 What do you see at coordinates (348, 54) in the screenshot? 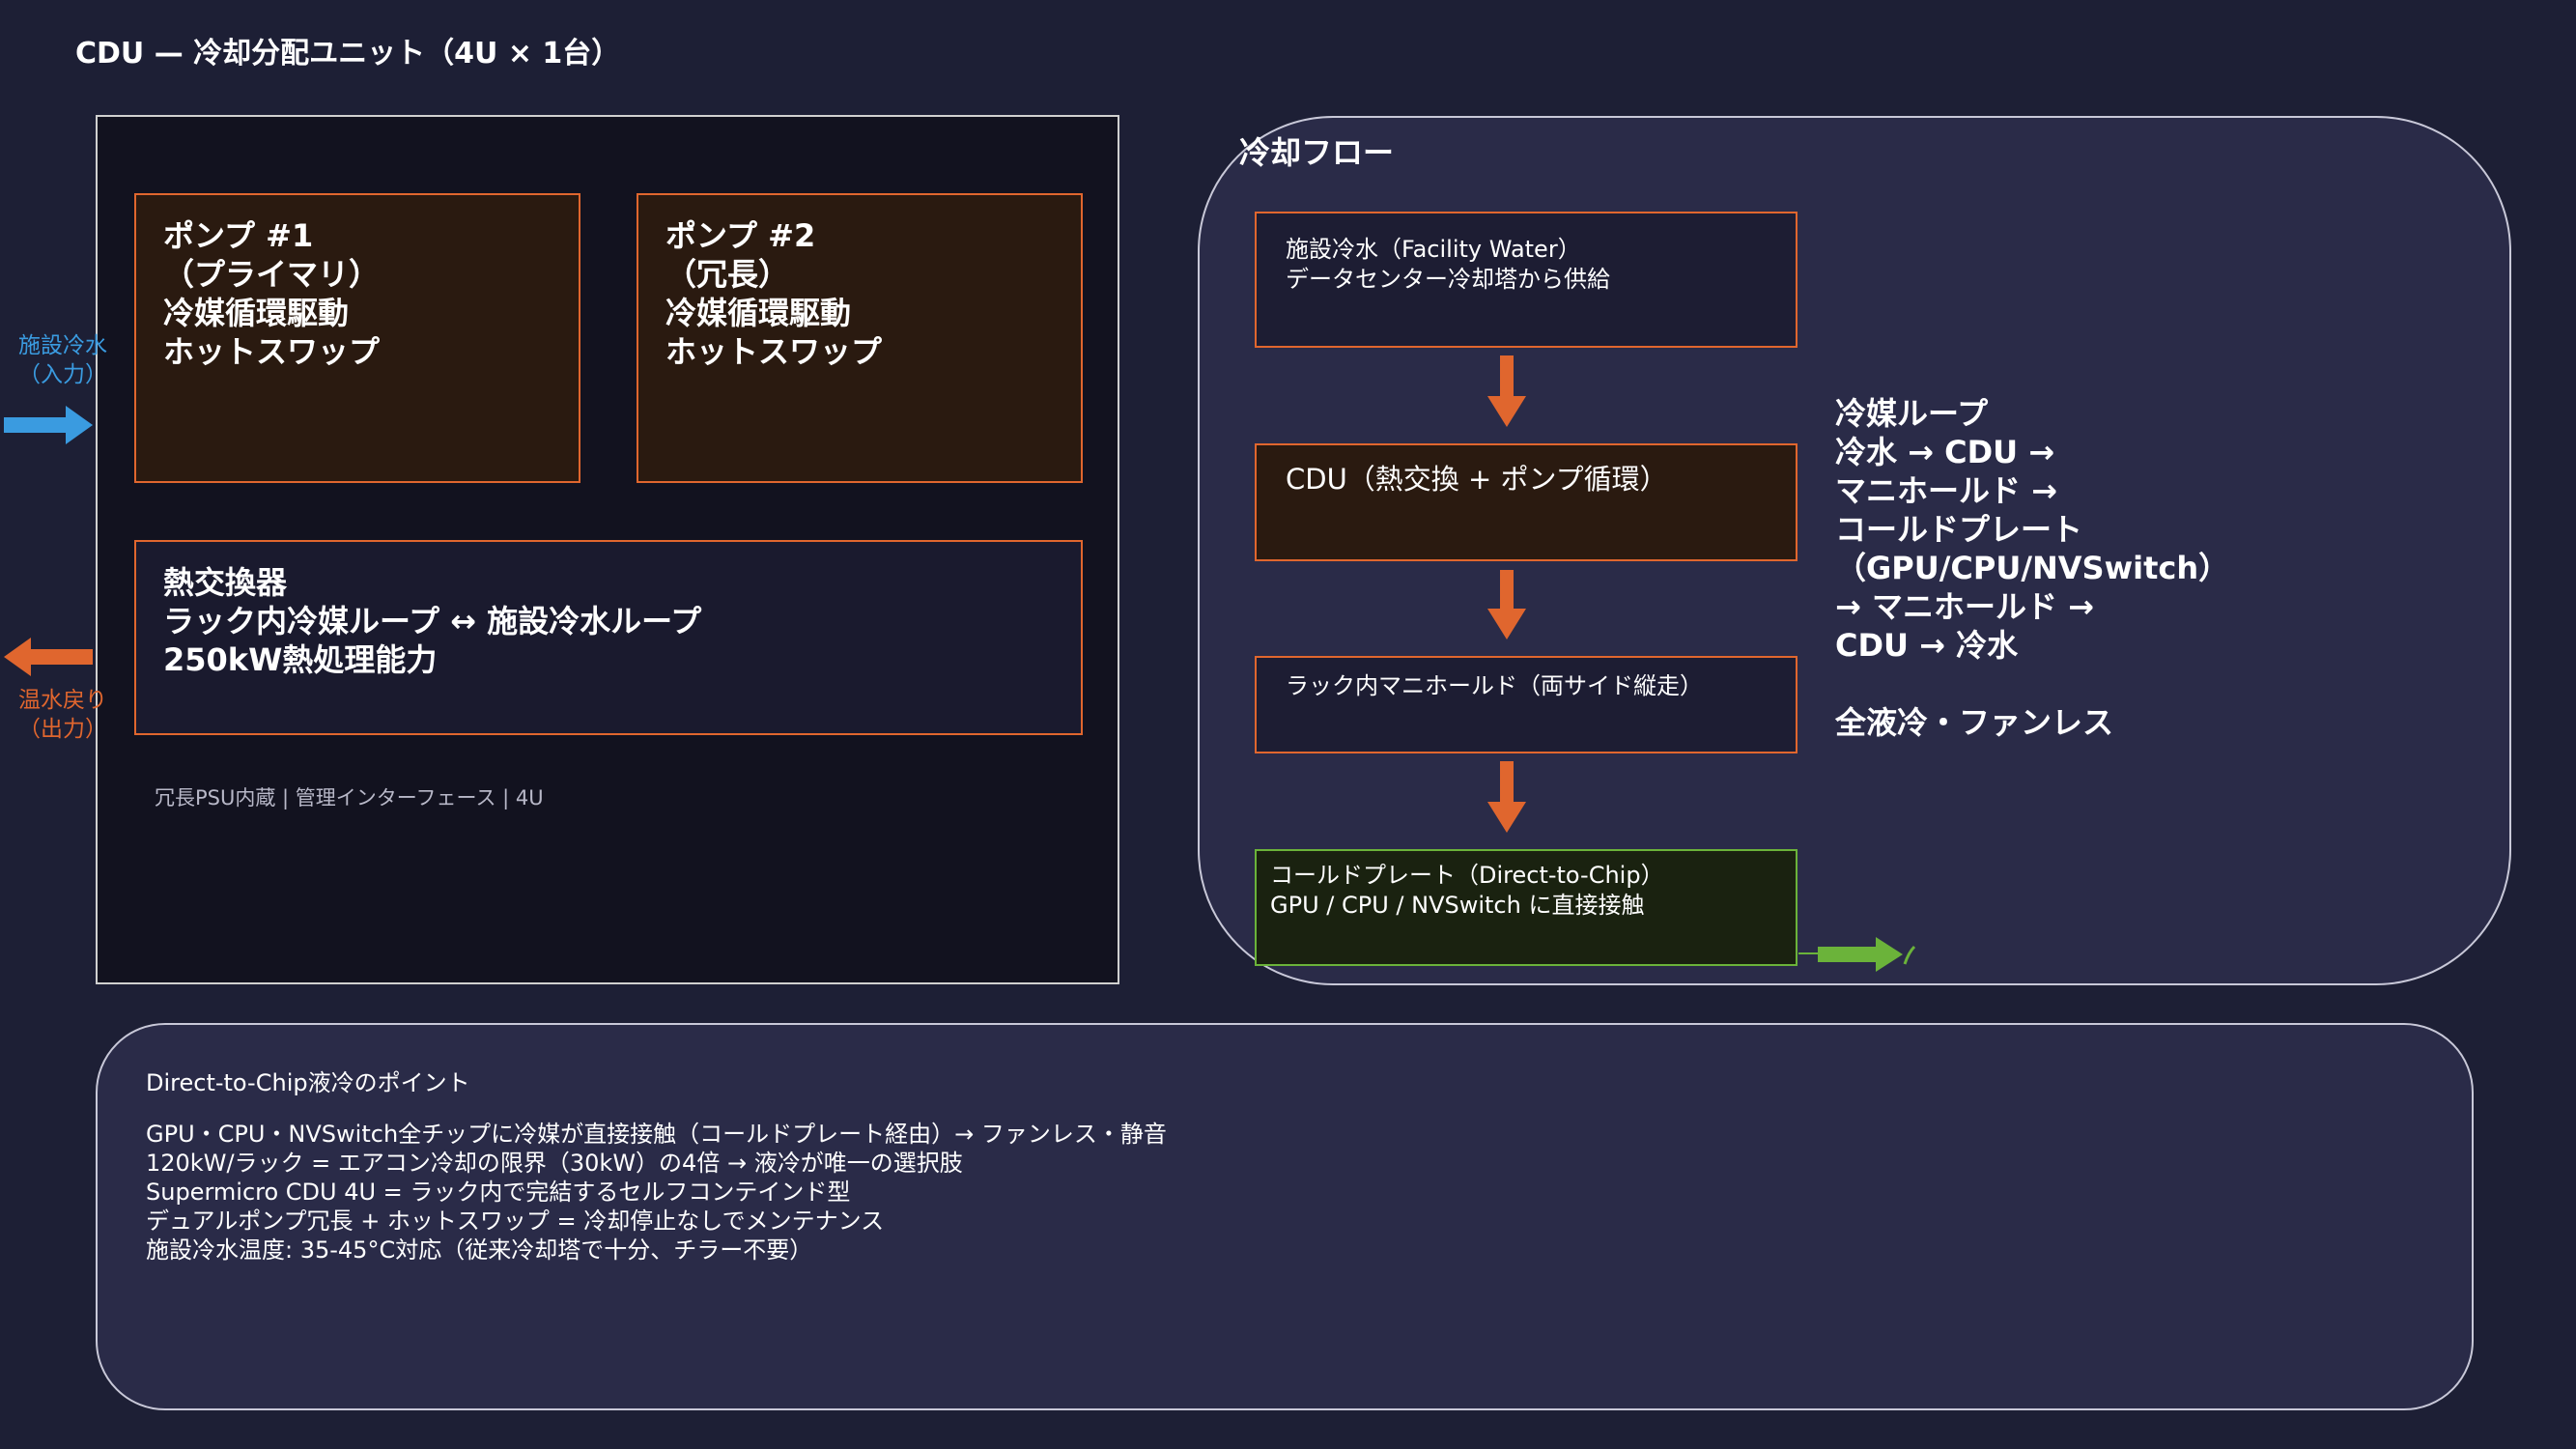
I see `page-title: CDU — 冷却分配ユニット（4U × 1台）` at bounding box center [348, 54].